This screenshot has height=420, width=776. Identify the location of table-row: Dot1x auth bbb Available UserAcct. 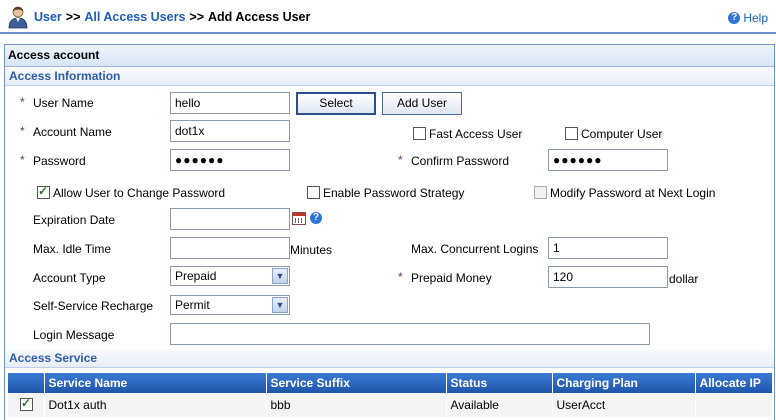
(390, 405).